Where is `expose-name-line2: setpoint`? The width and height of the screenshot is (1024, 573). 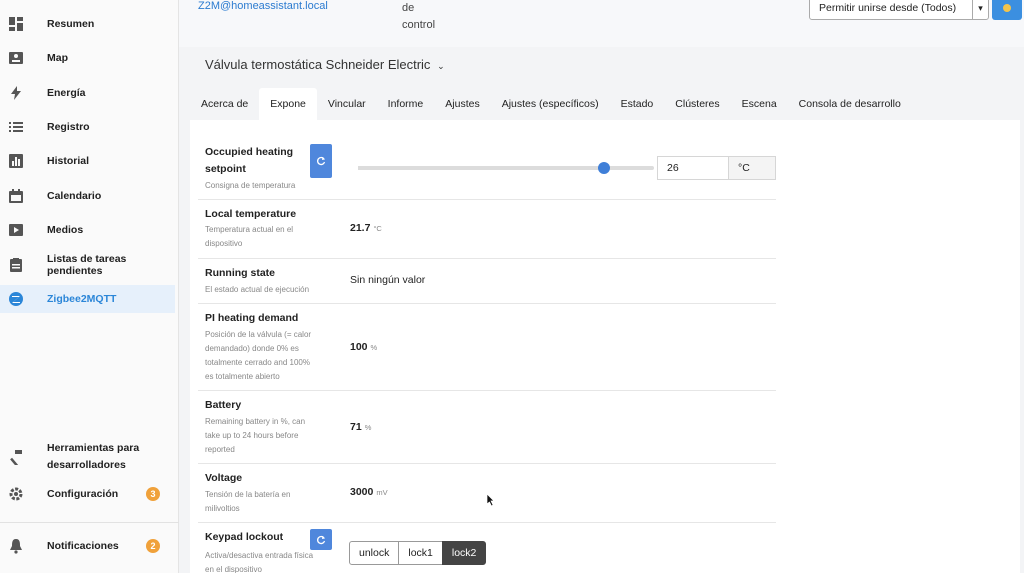 expose-name-line2: setpoint is located at coordinates (225, 169).